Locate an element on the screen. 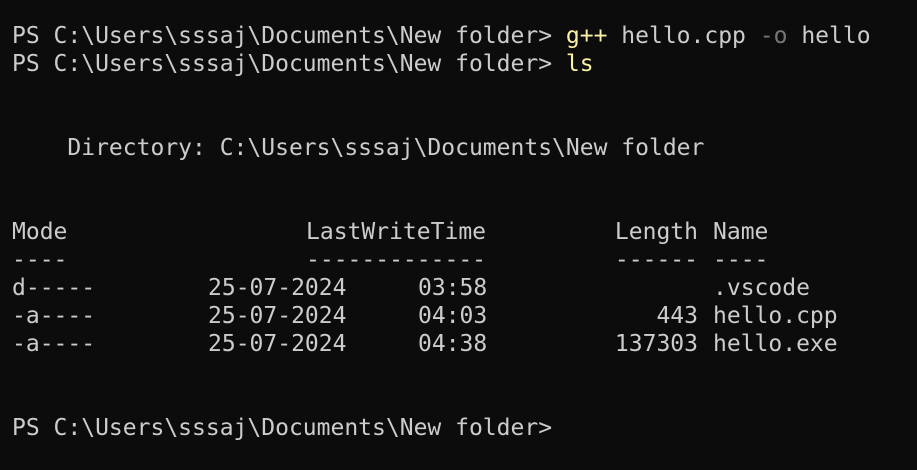  row-name: hello.cpp is located at coordinates (775, 316).